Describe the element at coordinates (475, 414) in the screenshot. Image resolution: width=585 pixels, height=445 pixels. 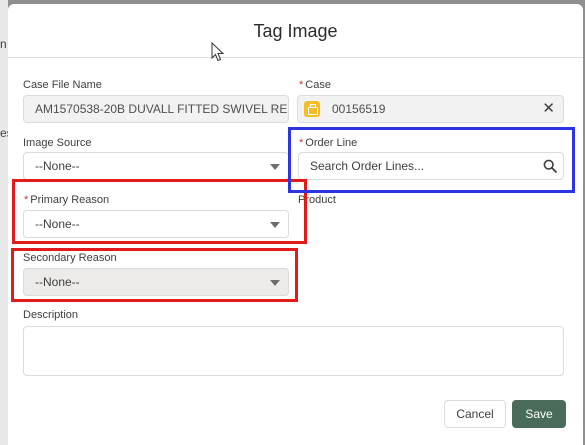
I see `cancel-button: Cancel` at that location.